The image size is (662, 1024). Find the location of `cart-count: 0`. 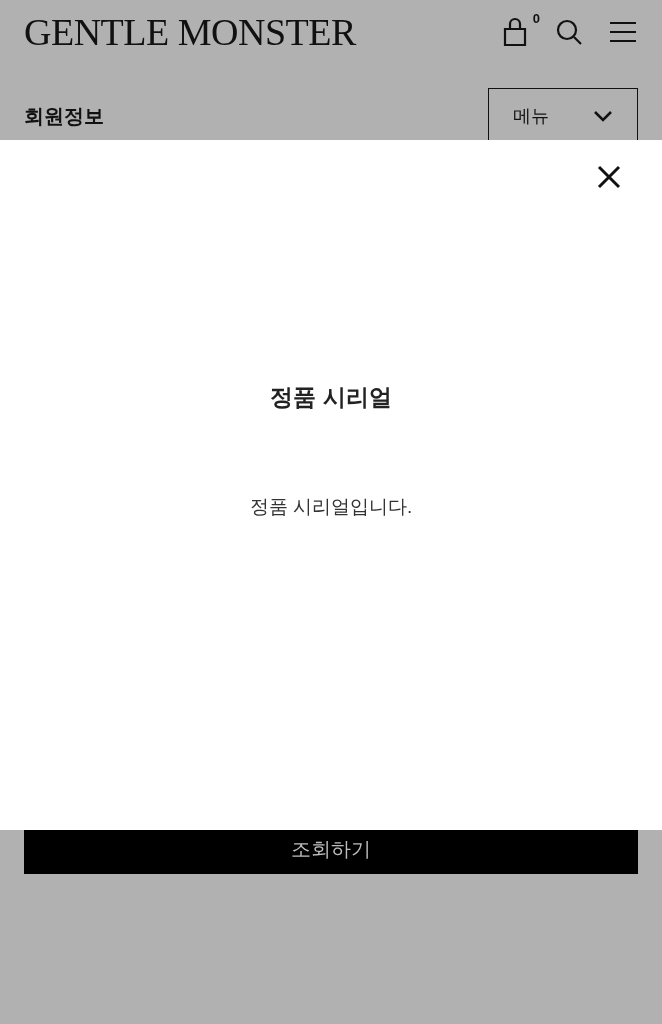

cart-count: 0 is located at coordinates (536, 19).